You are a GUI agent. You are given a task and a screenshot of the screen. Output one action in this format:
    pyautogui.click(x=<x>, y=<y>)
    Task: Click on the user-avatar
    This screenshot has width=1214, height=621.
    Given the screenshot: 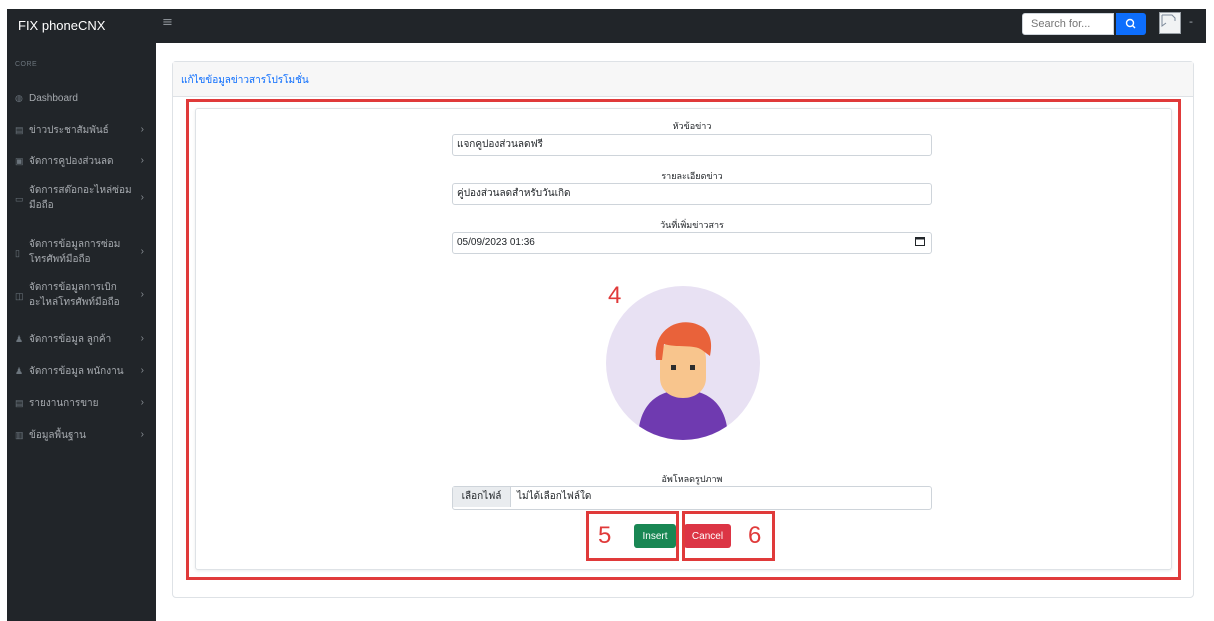 What is the action you would take?
    pyautogui.click(x=1170, y=23)
    